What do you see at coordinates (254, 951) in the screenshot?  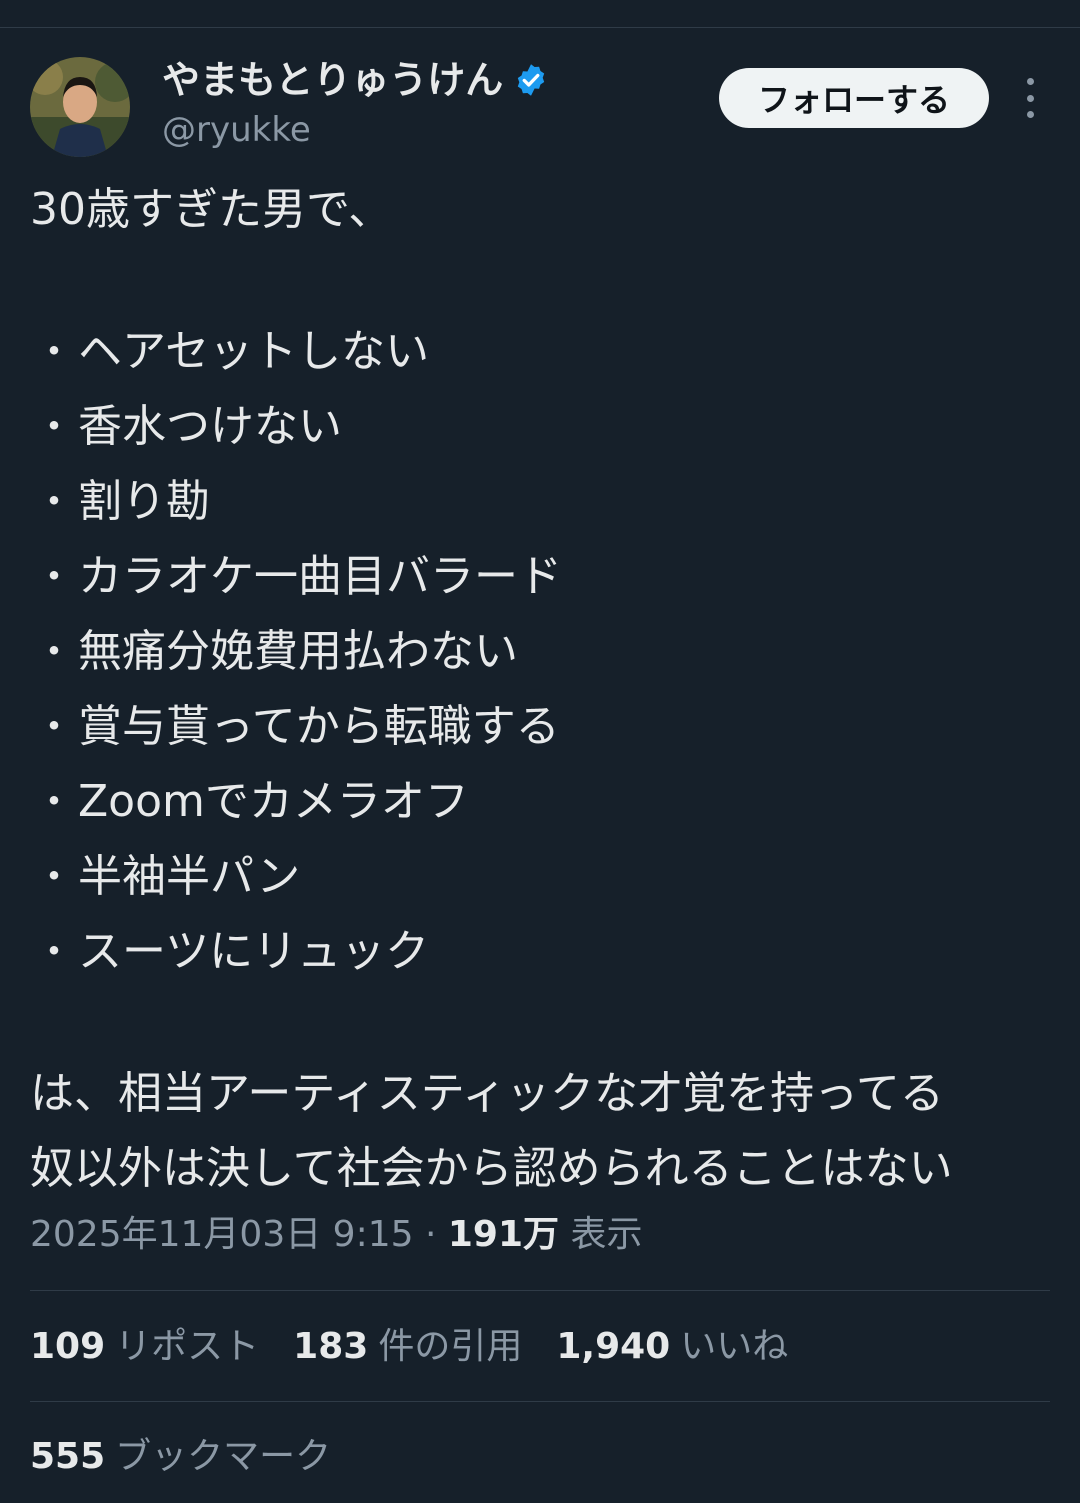 I see `list-item-text: スーツにリュック` at bounding box center [254, 951].